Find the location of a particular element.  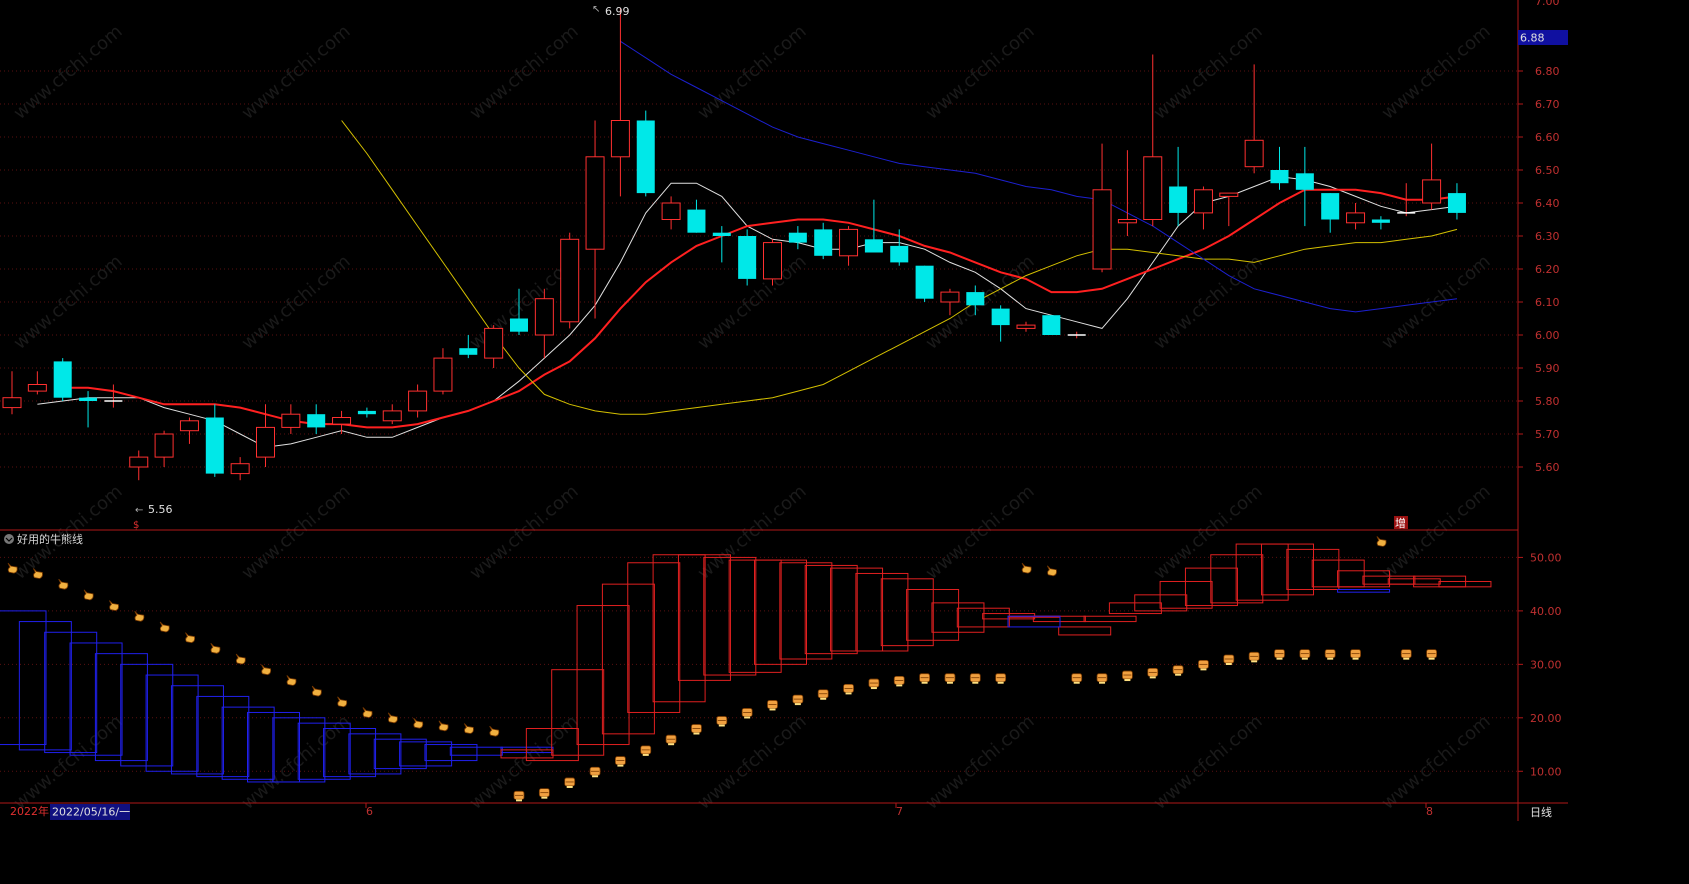

indicator-tick-label: 30.00 is located at coordinates (1546, 664).